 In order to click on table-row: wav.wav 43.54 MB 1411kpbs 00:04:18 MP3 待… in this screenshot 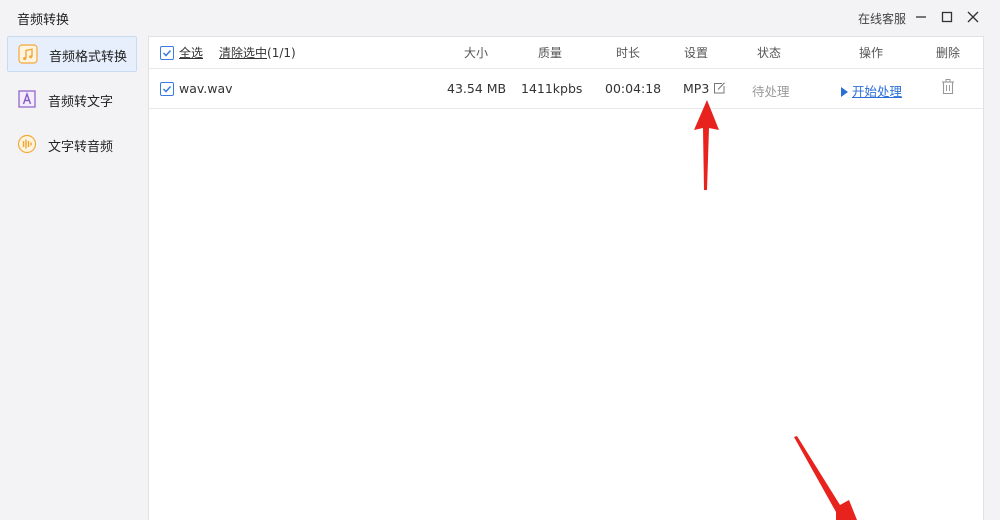, I will do `click(566, 89)`.